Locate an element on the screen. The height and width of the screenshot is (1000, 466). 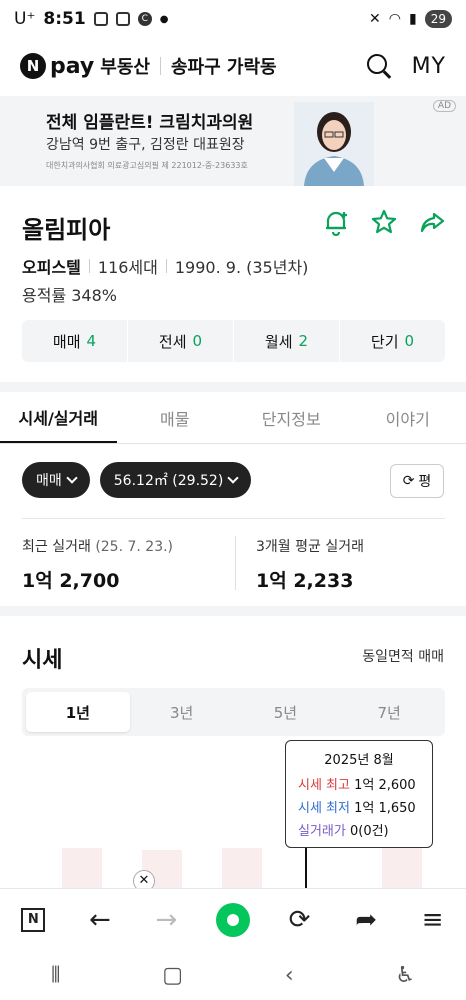
menu-icon: ≡ is located at coordinates (433, 920).